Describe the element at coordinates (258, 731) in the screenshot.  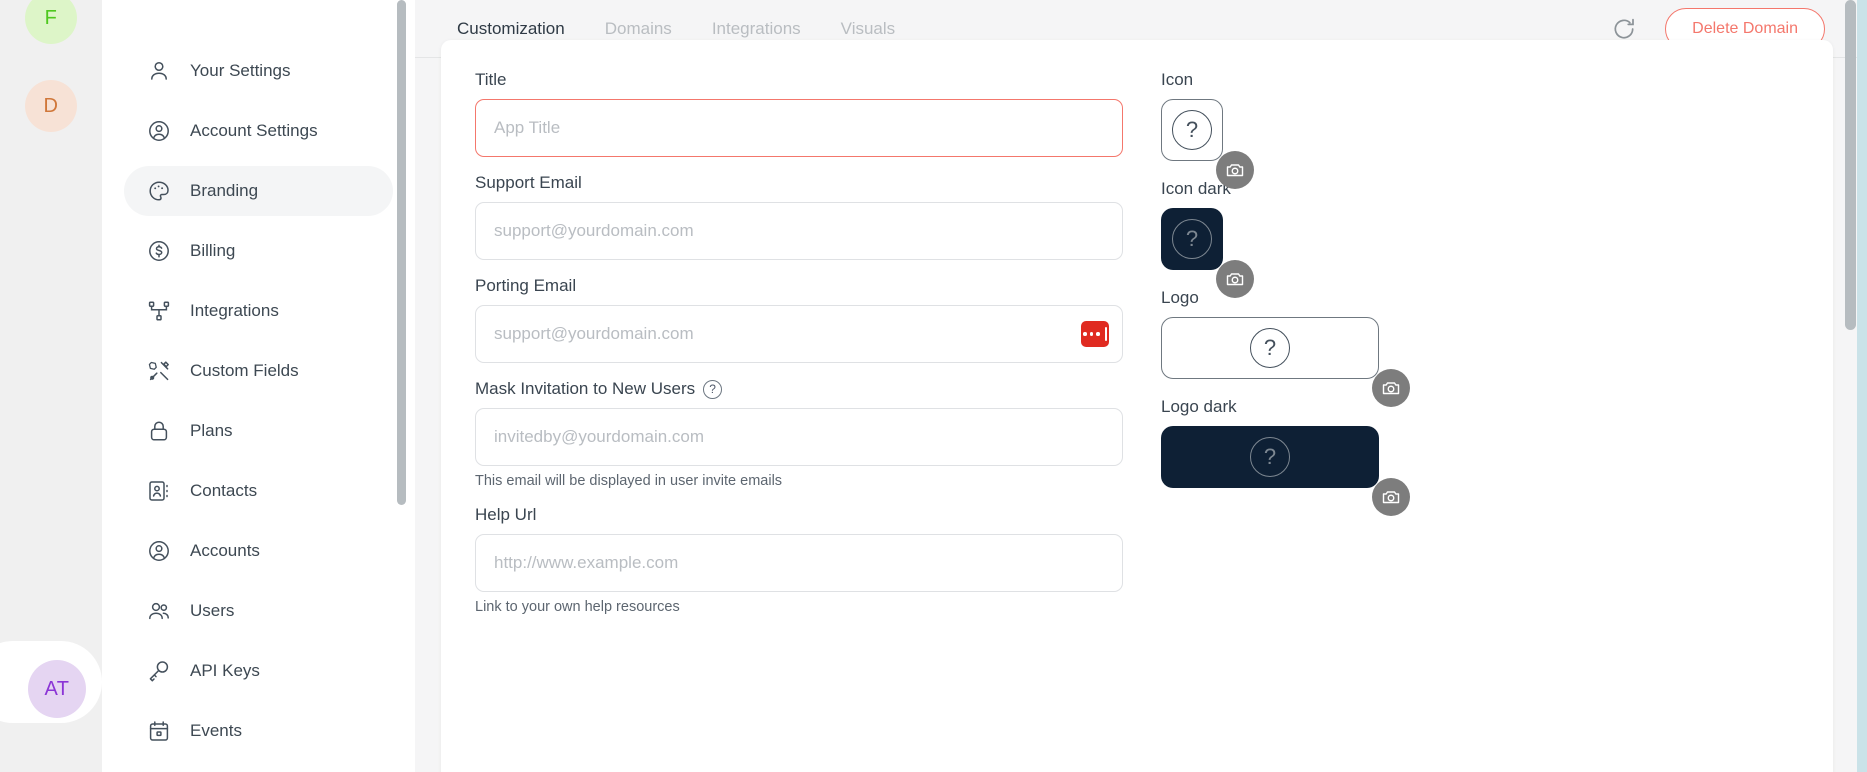
I see `sidebar-item-events: Events` at that location.